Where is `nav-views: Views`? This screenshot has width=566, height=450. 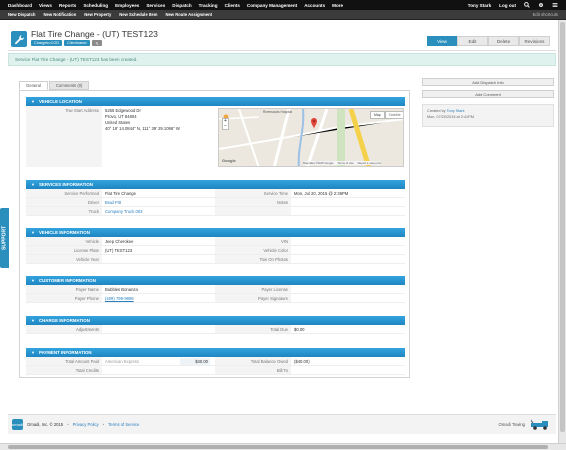 nav-views: Views is located at coordinates (45, 5).